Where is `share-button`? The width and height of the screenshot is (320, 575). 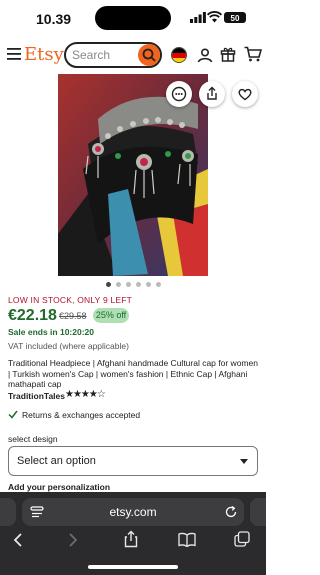
share-button is located at coordinates (212, 94).